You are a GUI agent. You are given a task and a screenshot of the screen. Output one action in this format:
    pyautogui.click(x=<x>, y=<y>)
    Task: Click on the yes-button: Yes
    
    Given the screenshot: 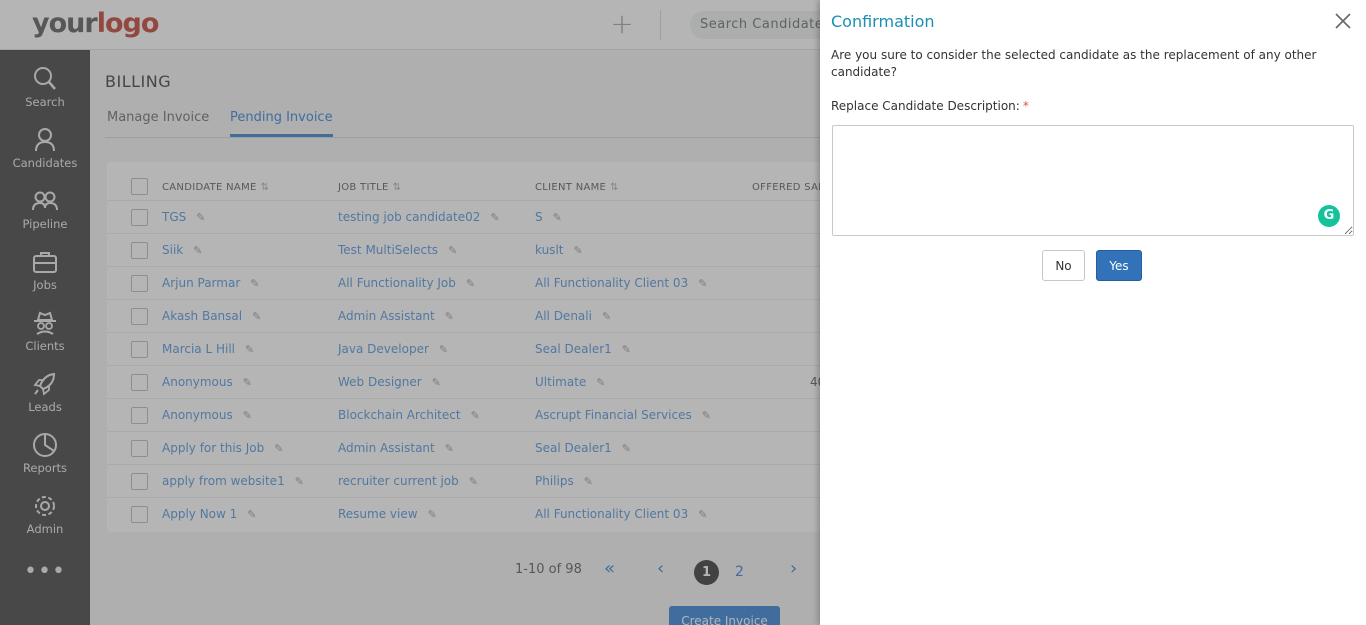 What is the action you would take?
    pyautogui.click(x=1119, y=265)
    